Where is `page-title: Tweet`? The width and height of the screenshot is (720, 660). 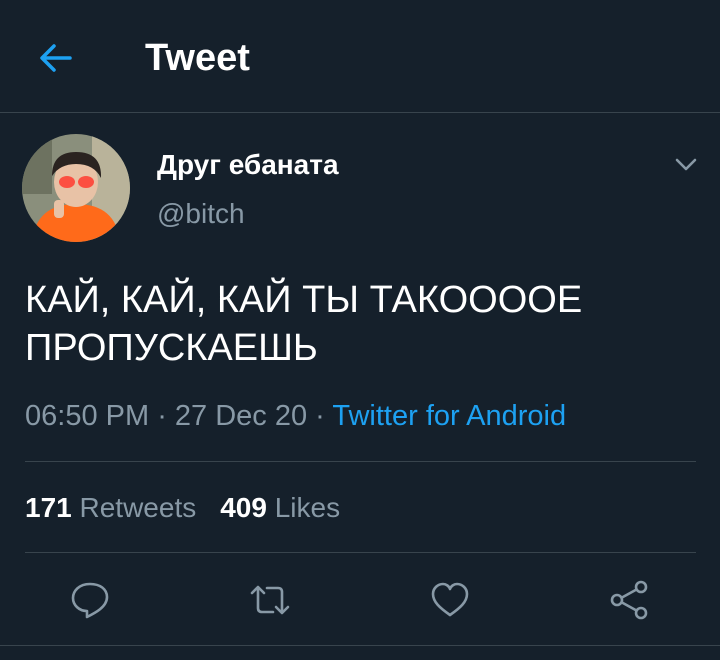
page-title: Tweet is located at coordinates (197, 58).